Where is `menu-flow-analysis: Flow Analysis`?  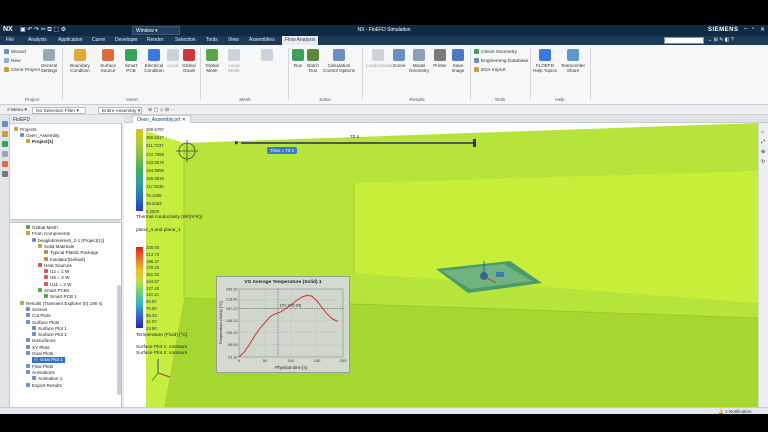 menu-flow-analysis: Flow Analysis is located at coordinates (300, 40).